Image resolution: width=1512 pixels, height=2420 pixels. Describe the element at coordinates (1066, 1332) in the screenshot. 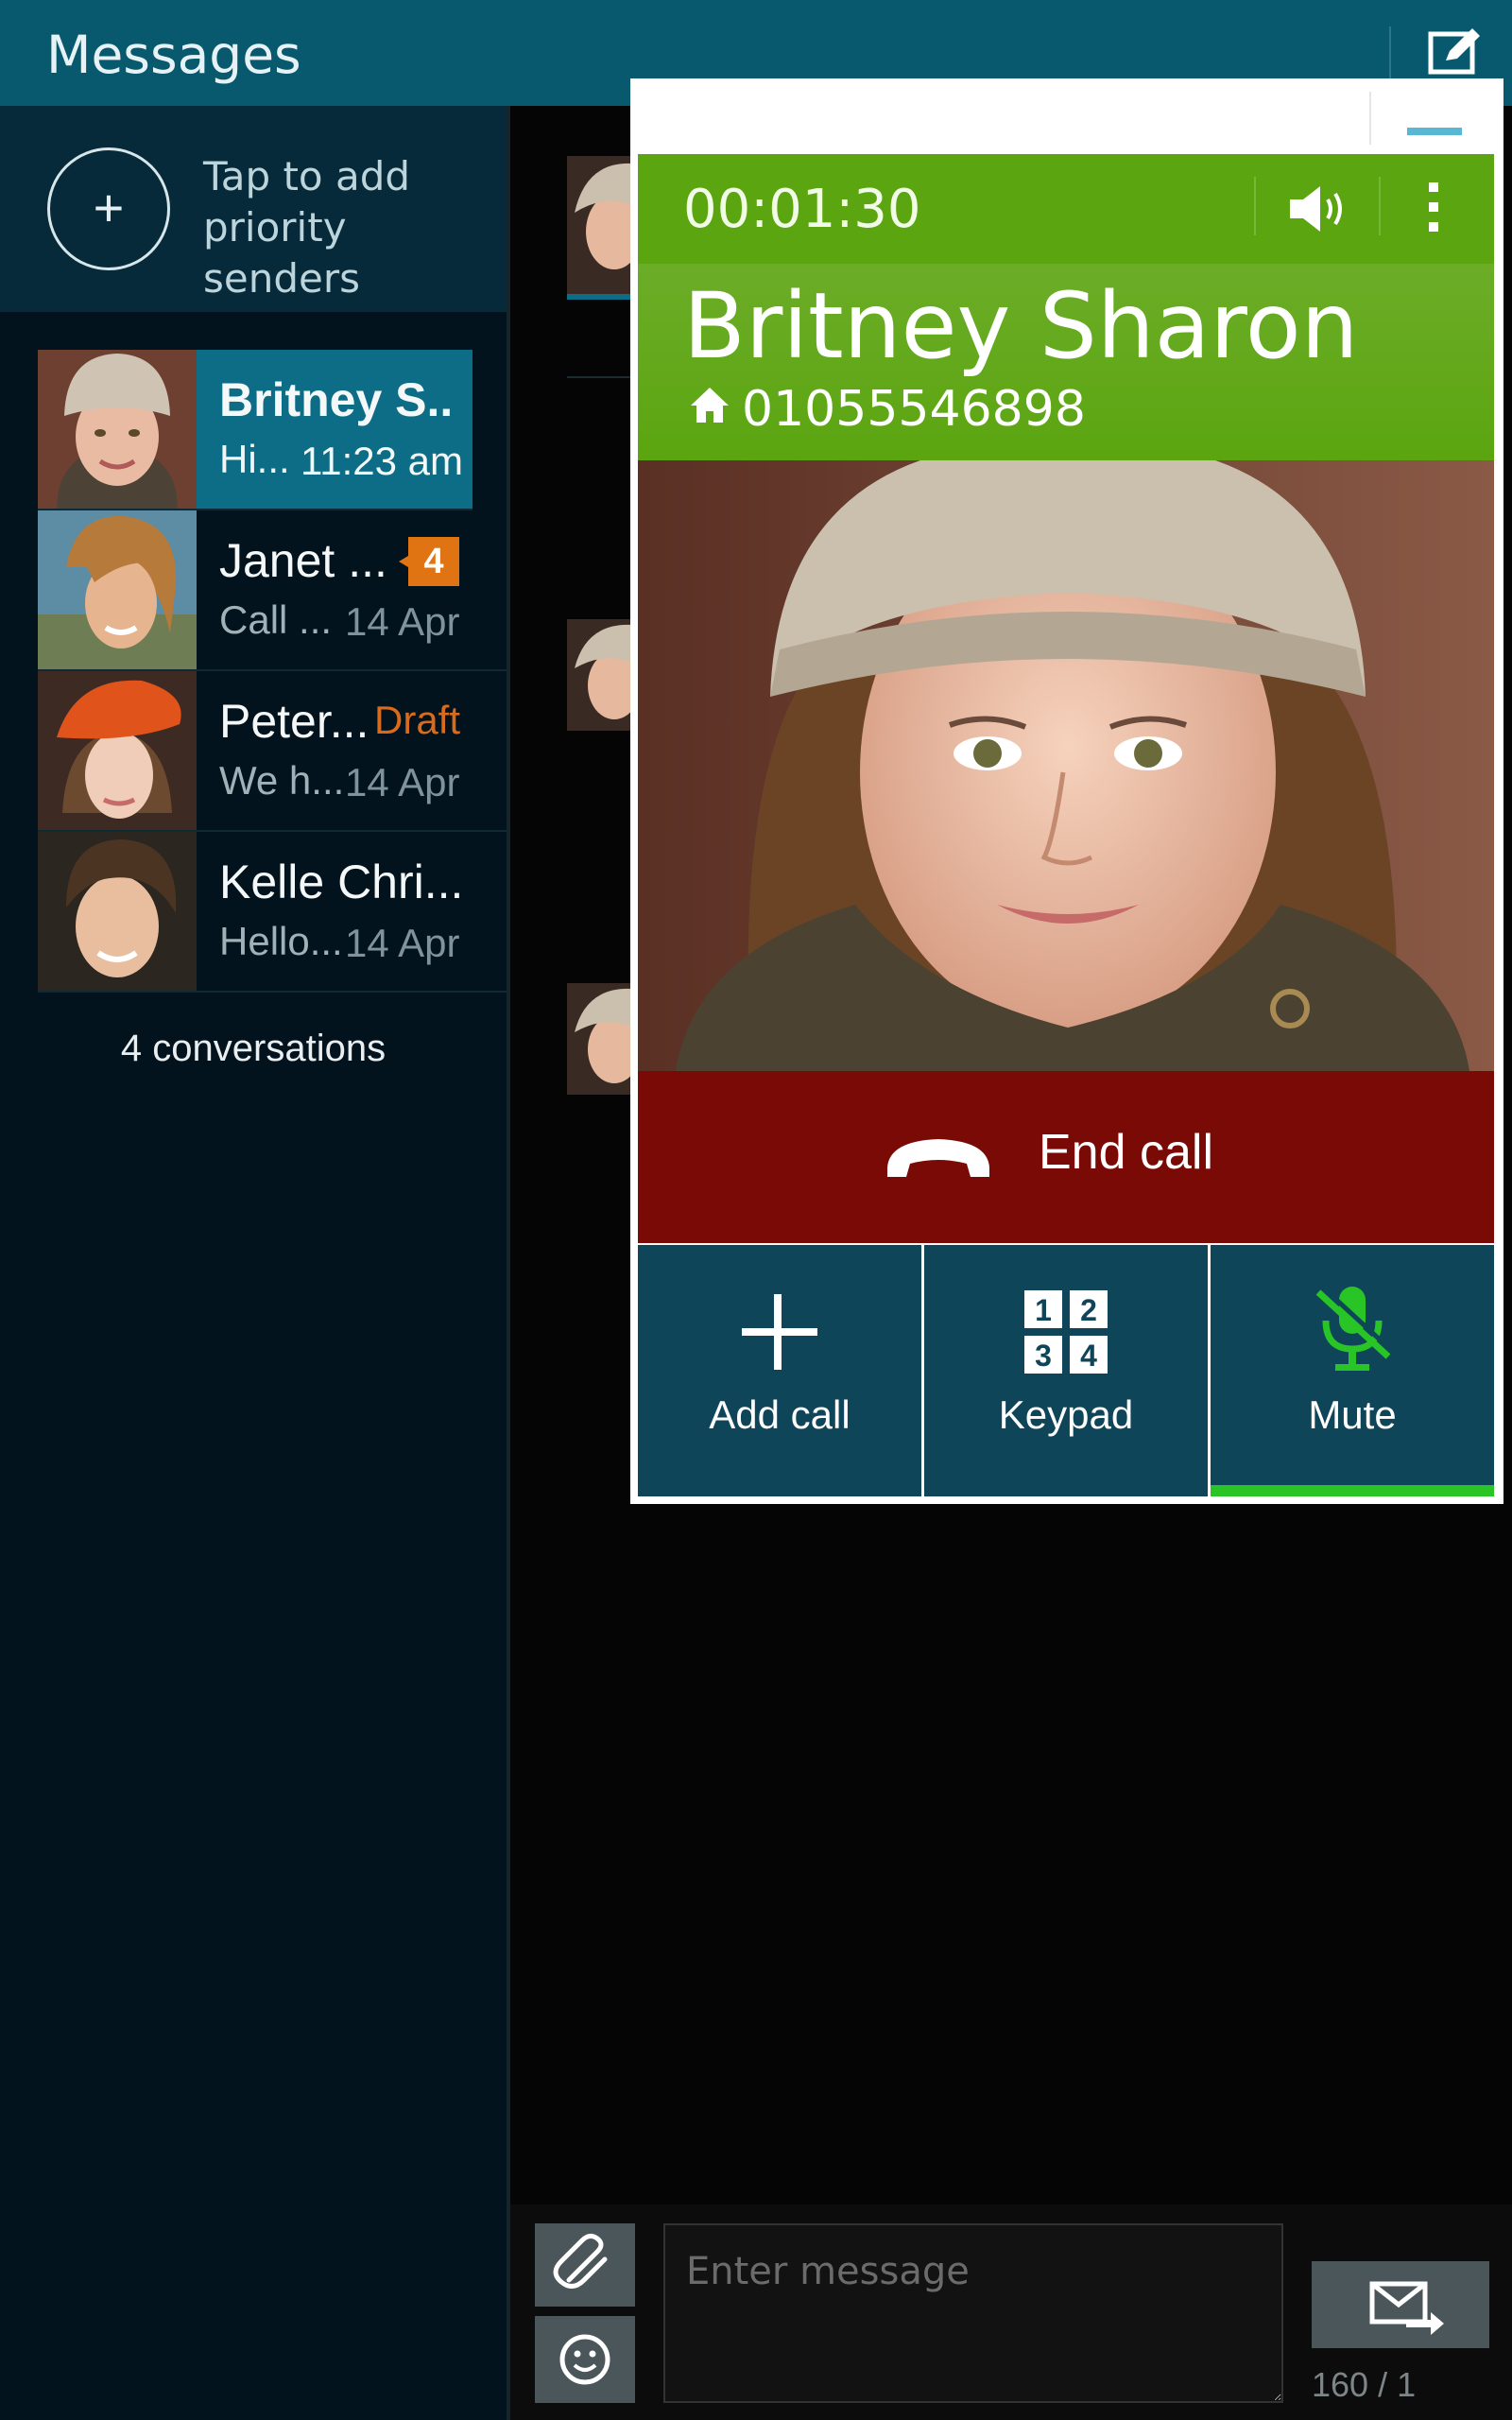

I see `keypad-icon: 1 2 3 4` at that location.